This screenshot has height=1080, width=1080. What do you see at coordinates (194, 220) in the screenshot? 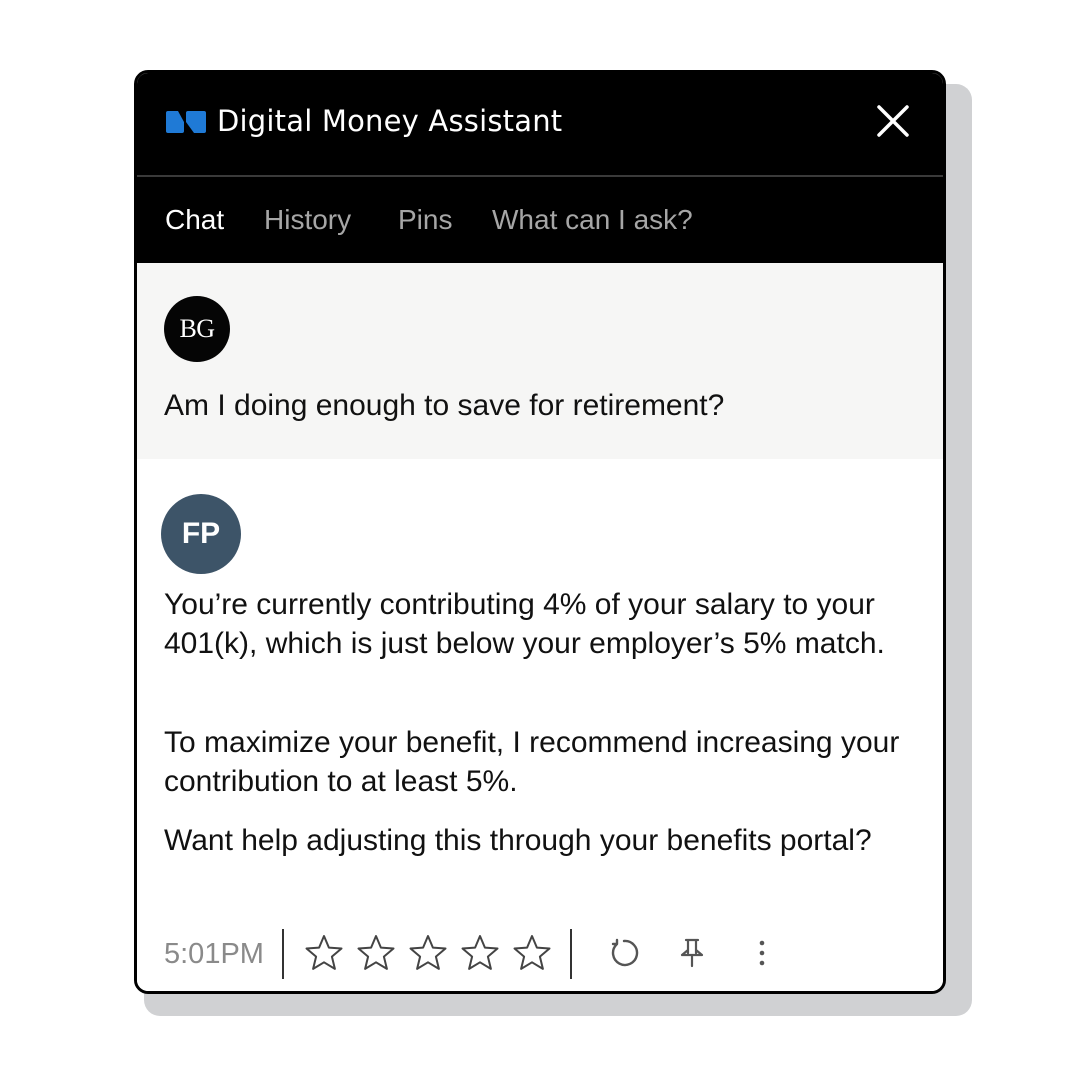
I see `tab-chat: Chat` at bounding box center [194, 220].